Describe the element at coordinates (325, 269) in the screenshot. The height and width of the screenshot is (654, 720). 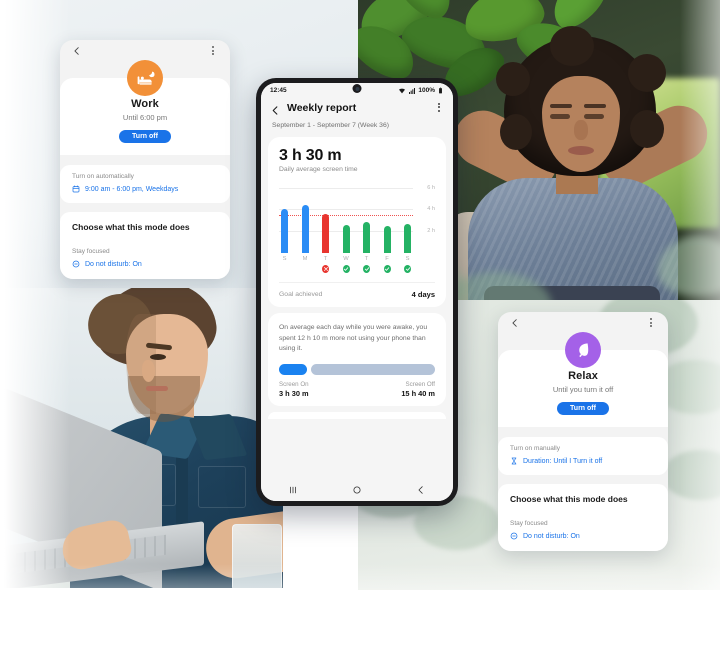
I see `goal-fail-icon` at that location.